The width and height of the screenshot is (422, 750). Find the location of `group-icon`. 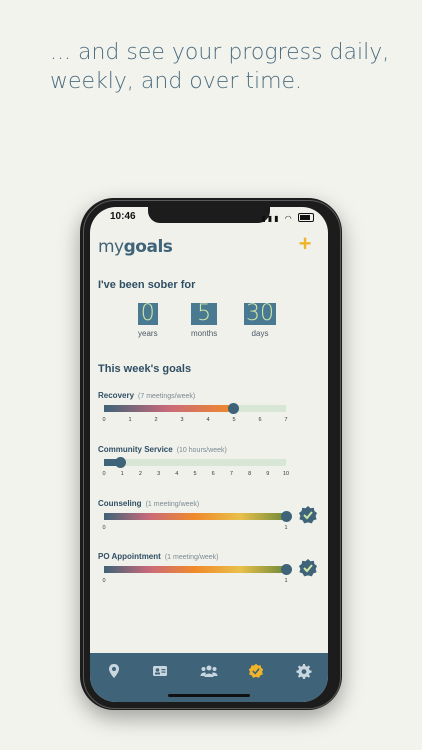

group-icon is located at coordinates (209, 671).